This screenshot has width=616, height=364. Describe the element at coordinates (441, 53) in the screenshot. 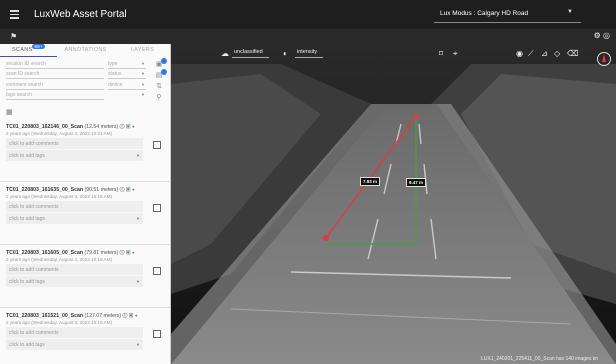

I see `box-tool-icon: ⌑` at that location.